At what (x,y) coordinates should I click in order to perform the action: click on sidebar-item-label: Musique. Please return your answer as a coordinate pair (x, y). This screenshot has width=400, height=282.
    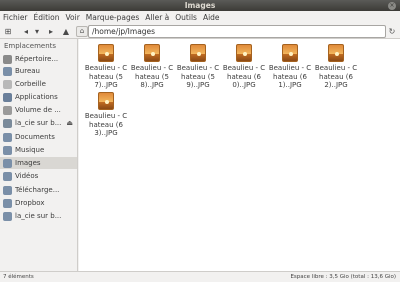
    Looking at the image, I should click on (30, 150).